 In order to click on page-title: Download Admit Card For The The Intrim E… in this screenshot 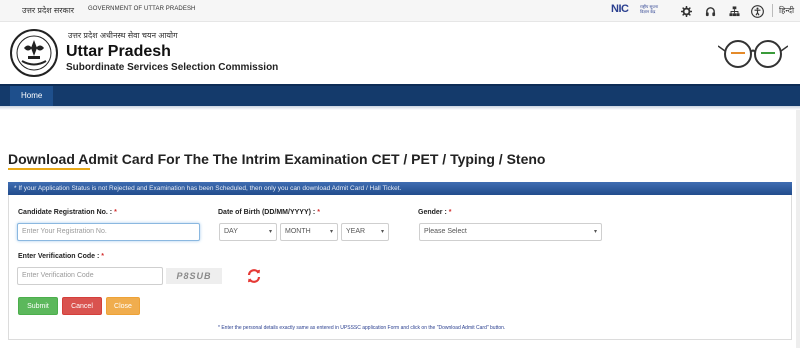, I will do `click(277, 159)`.